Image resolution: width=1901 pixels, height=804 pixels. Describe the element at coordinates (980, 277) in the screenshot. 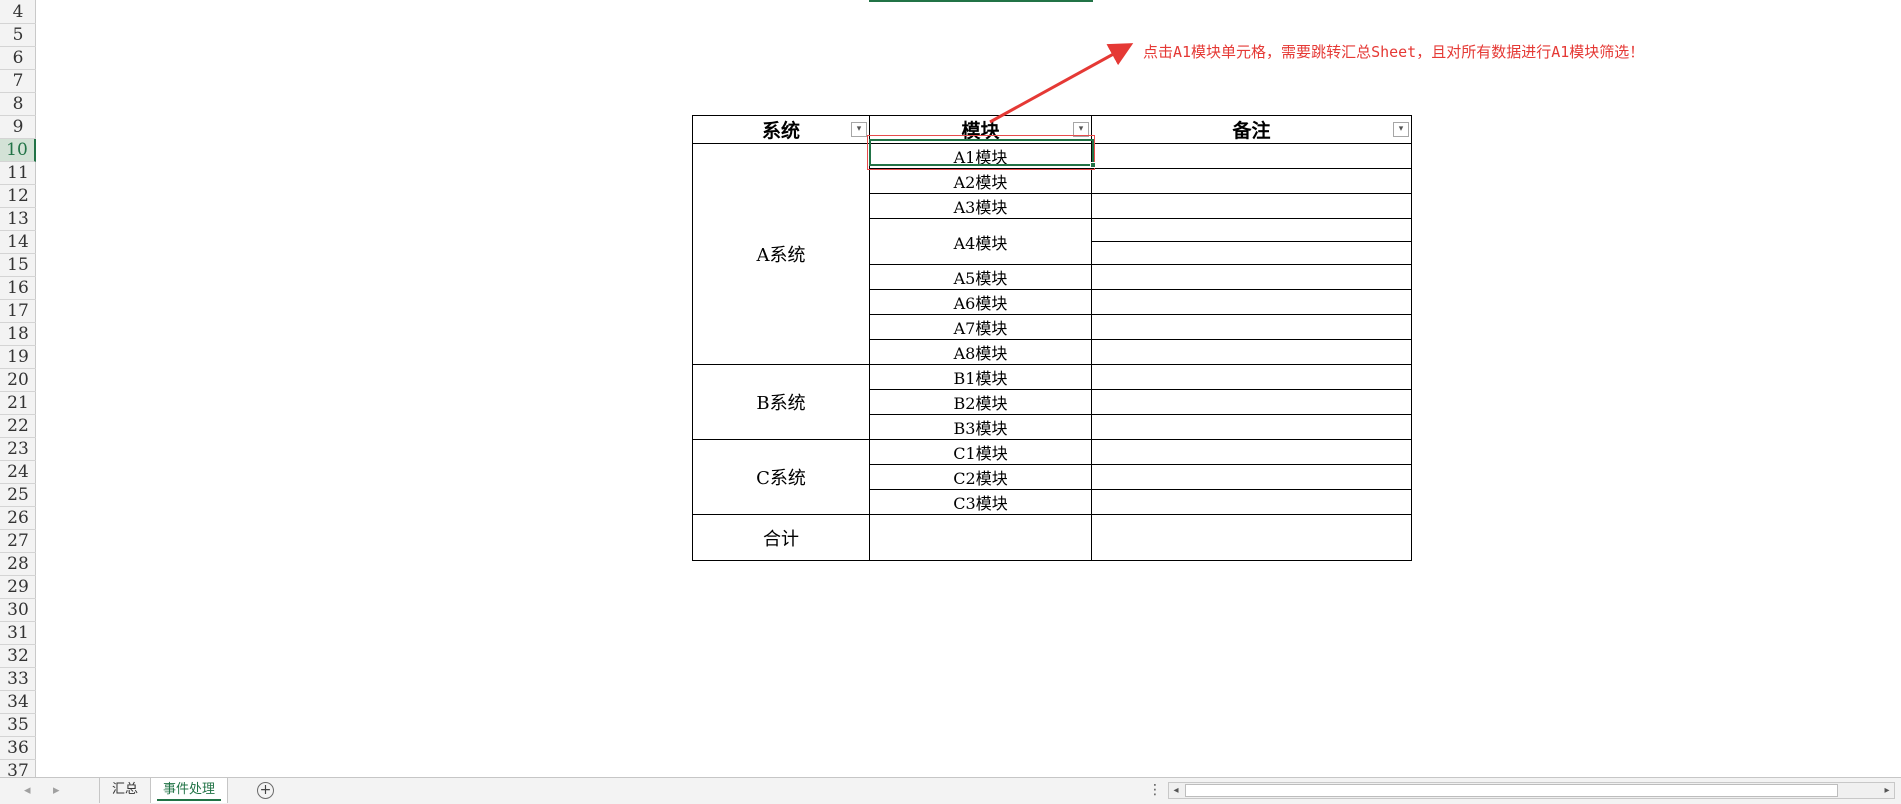

I see `module-cell: A5模块` at that location.